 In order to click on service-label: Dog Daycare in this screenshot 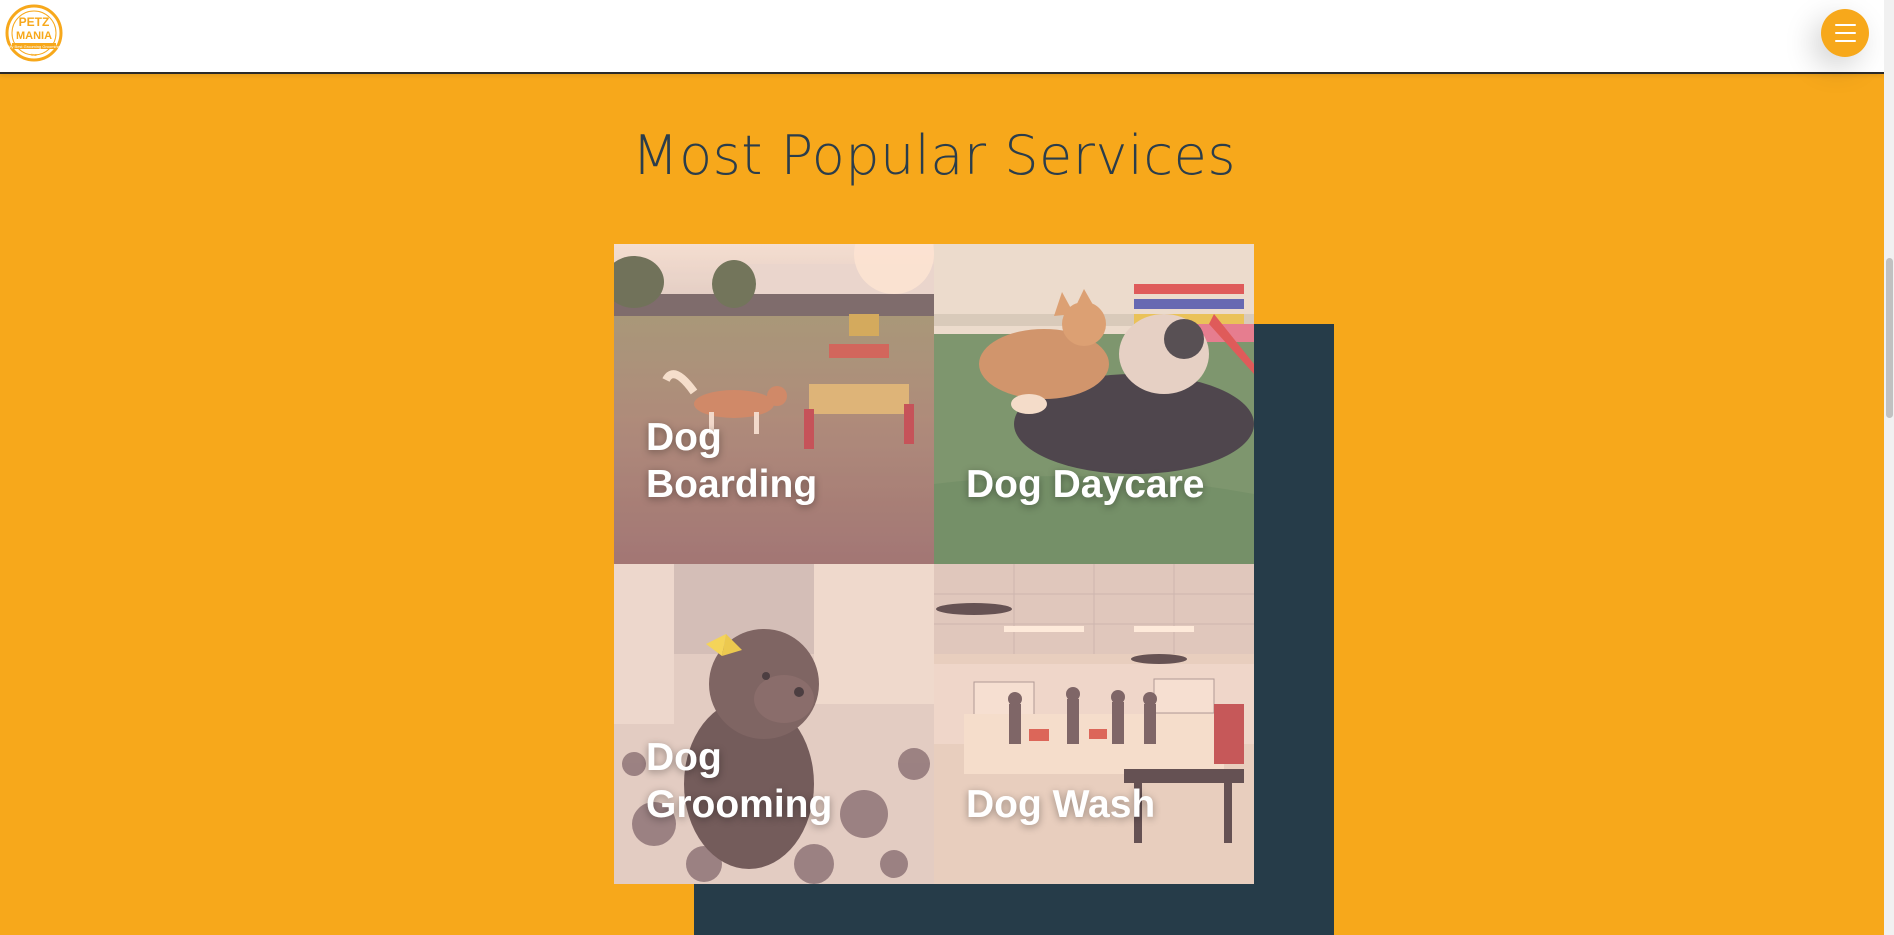, I will do `click(1085, 484)`.